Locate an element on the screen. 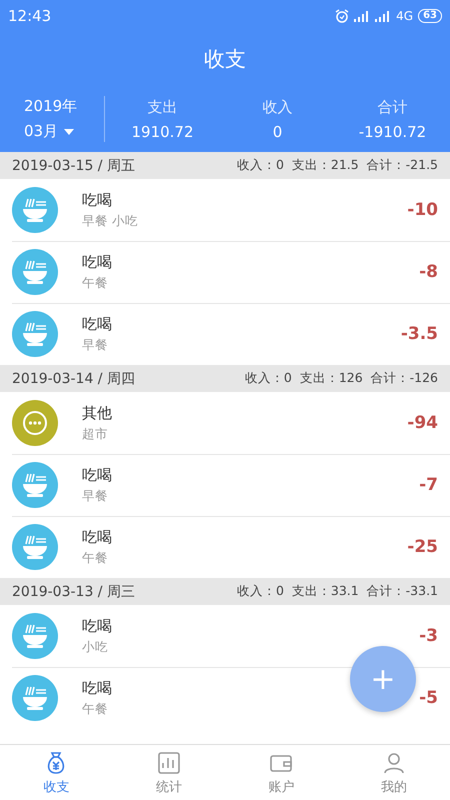 Image resolution: width=450 pixels, height=800 pixels. entry-amount: -5 is located at coordinates (428, 698).